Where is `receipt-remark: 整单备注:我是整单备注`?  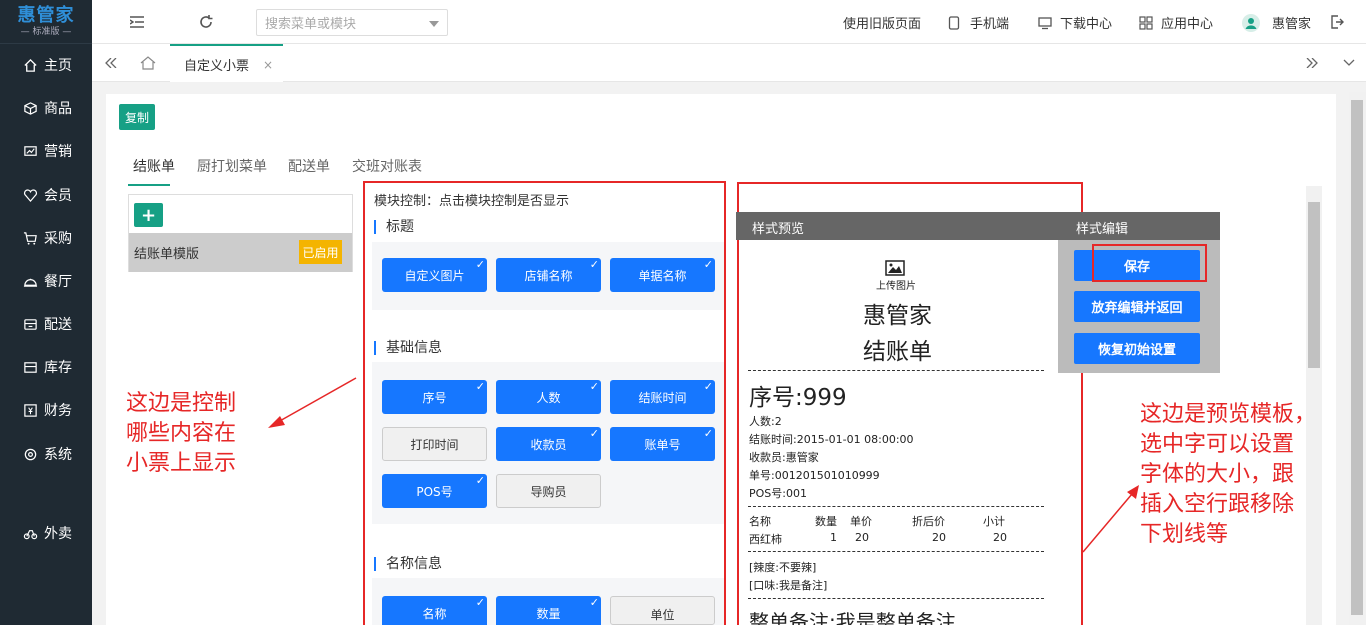 receipt-remark: 整单备注:我是整单备注 is located at coordinates (852, 615).